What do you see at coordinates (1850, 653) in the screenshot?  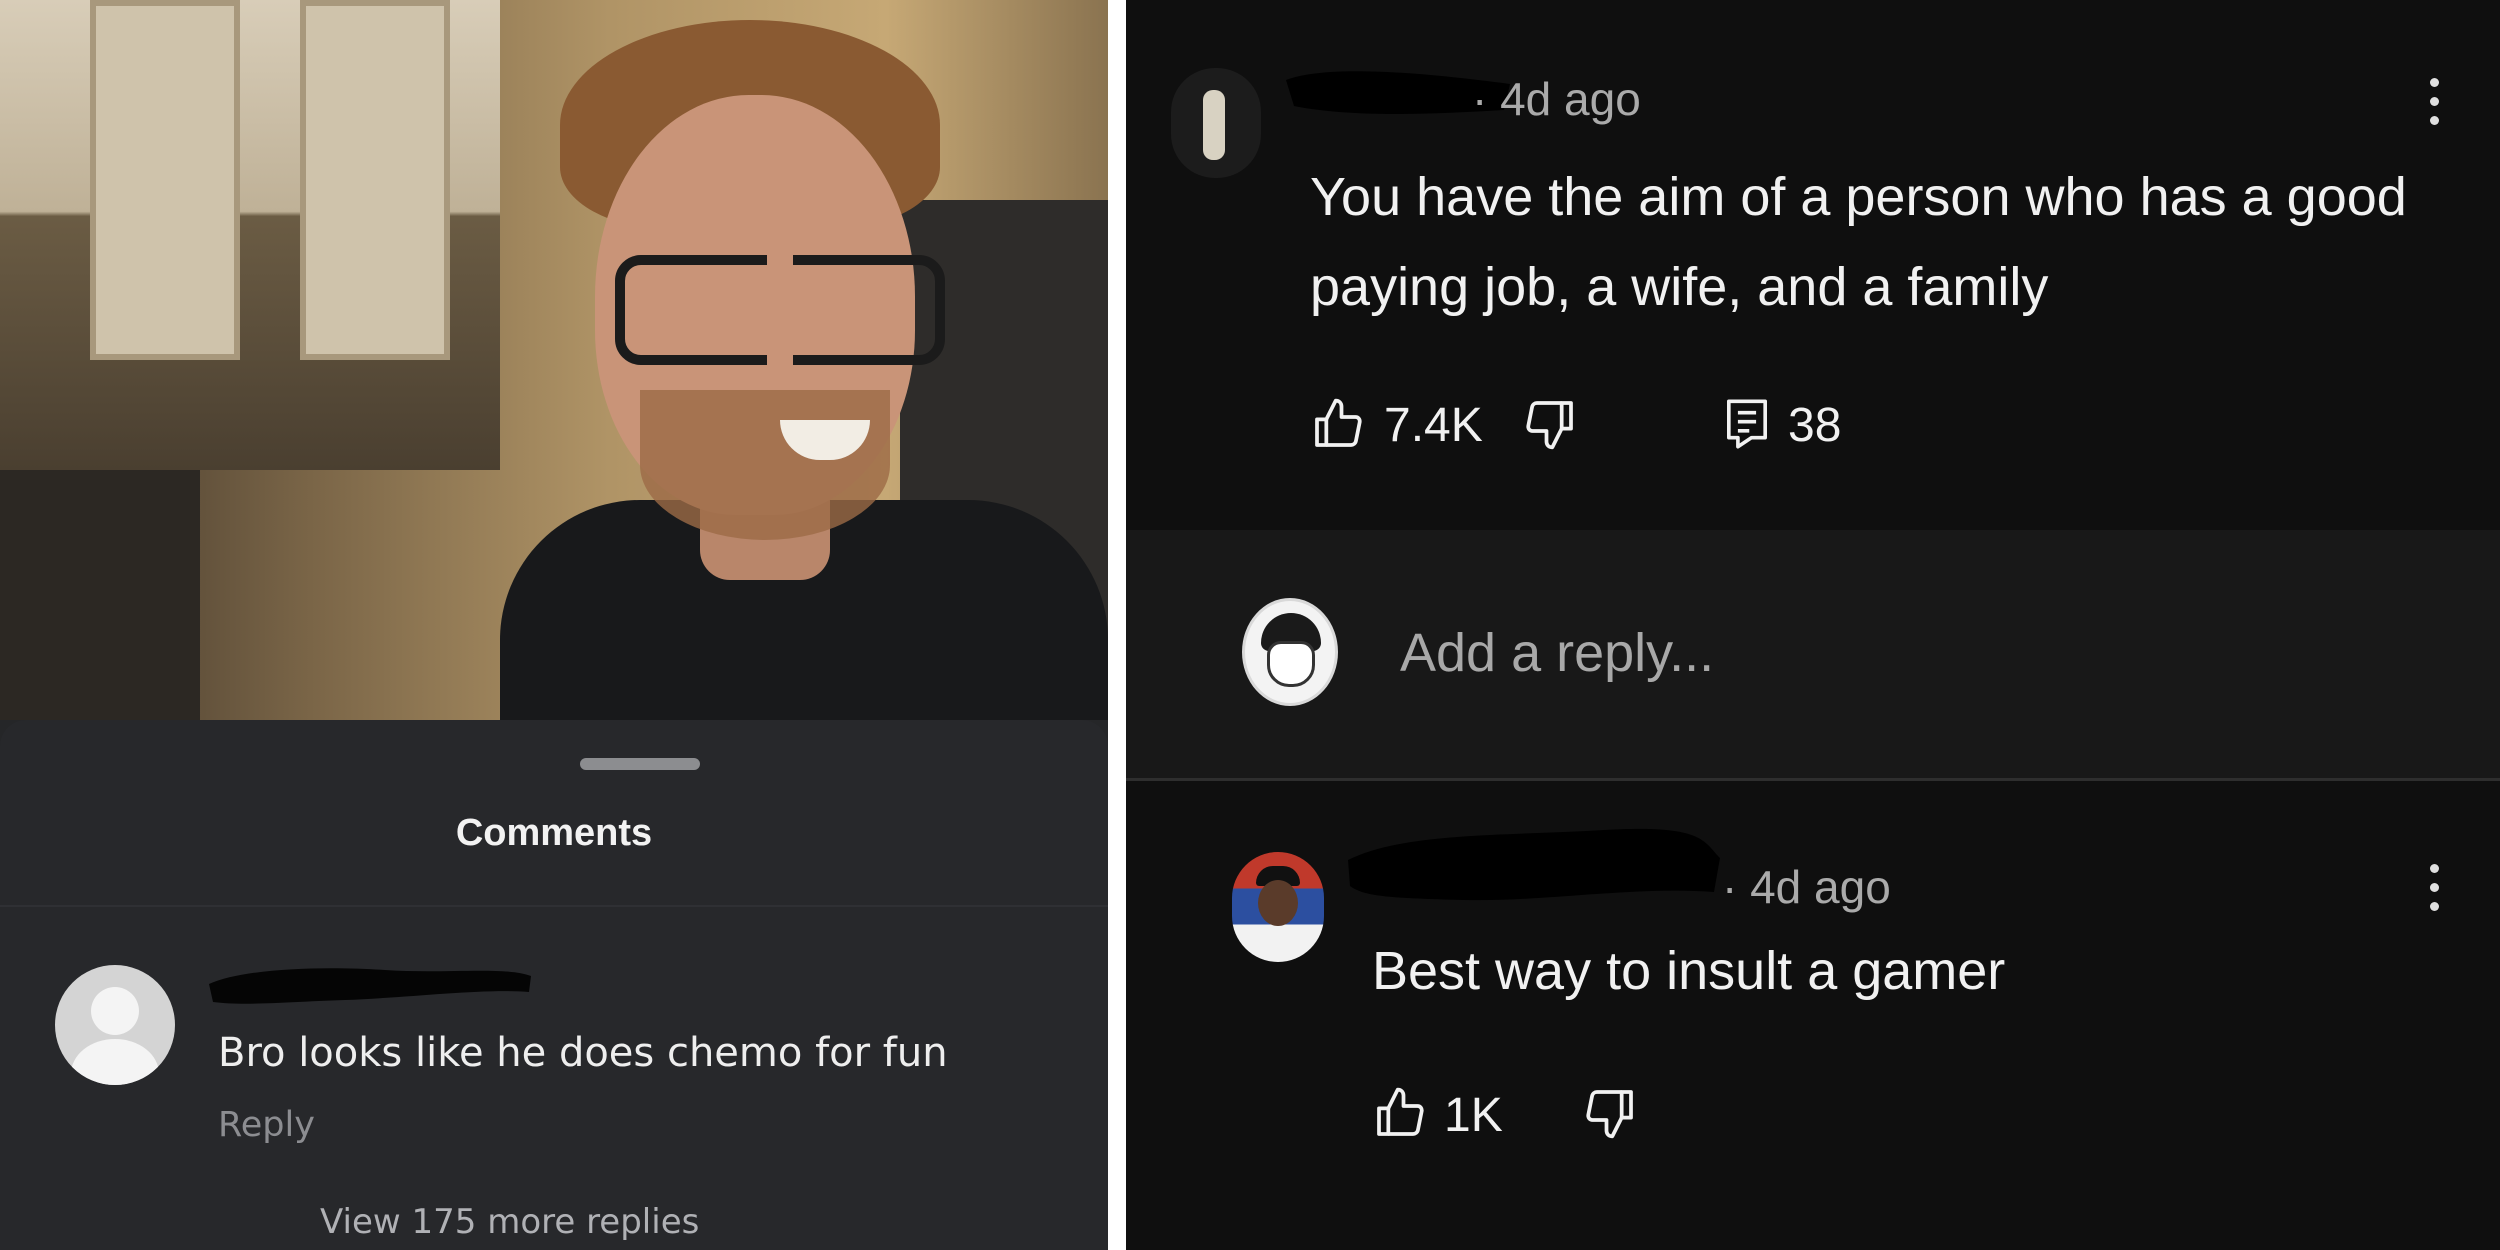 I see `reply-input` at bounding box center [1850, 653].